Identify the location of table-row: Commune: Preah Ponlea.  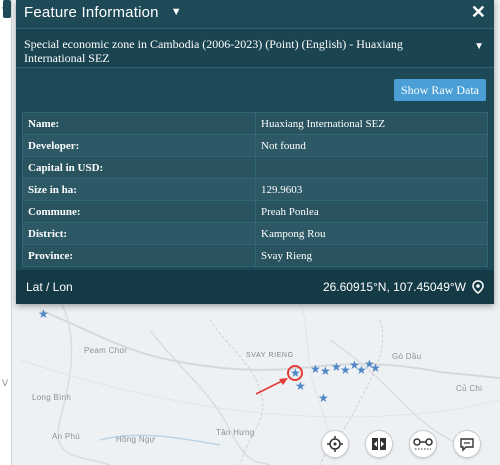
(255, 211).